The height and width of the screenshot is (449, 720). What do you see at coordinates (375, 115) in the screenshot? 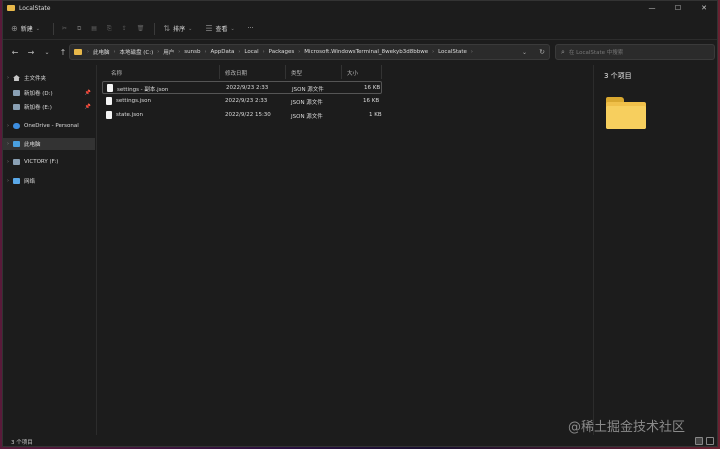
I see `file-size: 1 KB` at bounding box center [375, 115].